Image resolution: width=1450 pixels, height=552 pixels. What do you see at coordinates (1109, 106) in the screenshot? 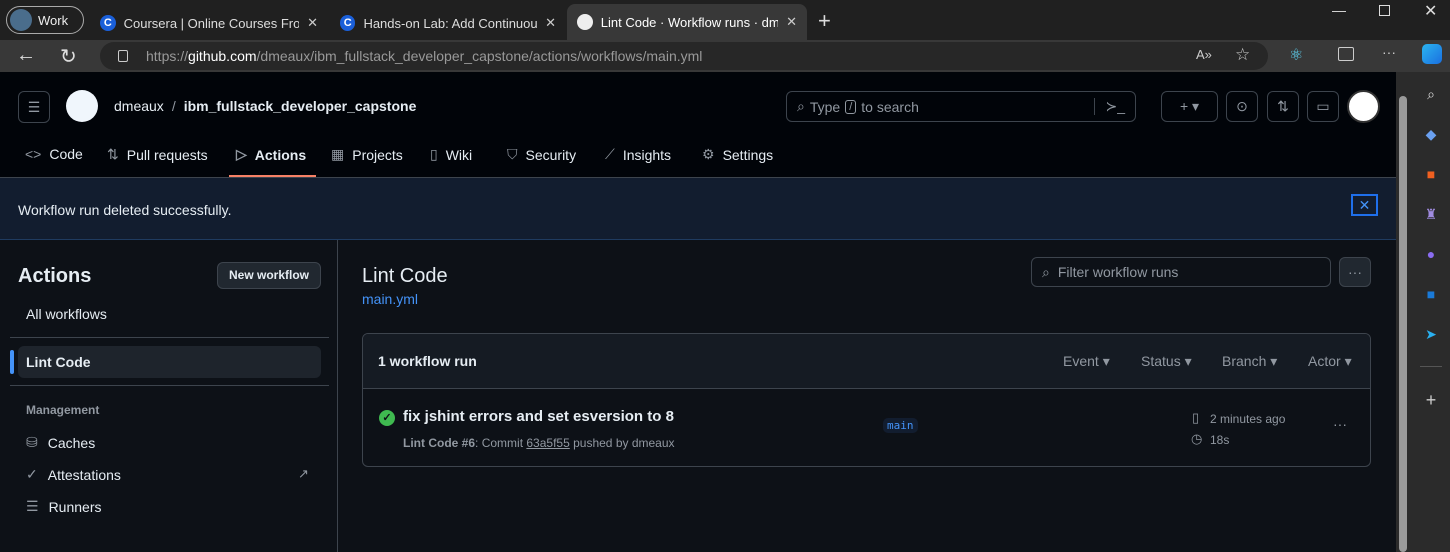
I see `command-palette-icon: ≻_` at bounding box center [1109, 106].